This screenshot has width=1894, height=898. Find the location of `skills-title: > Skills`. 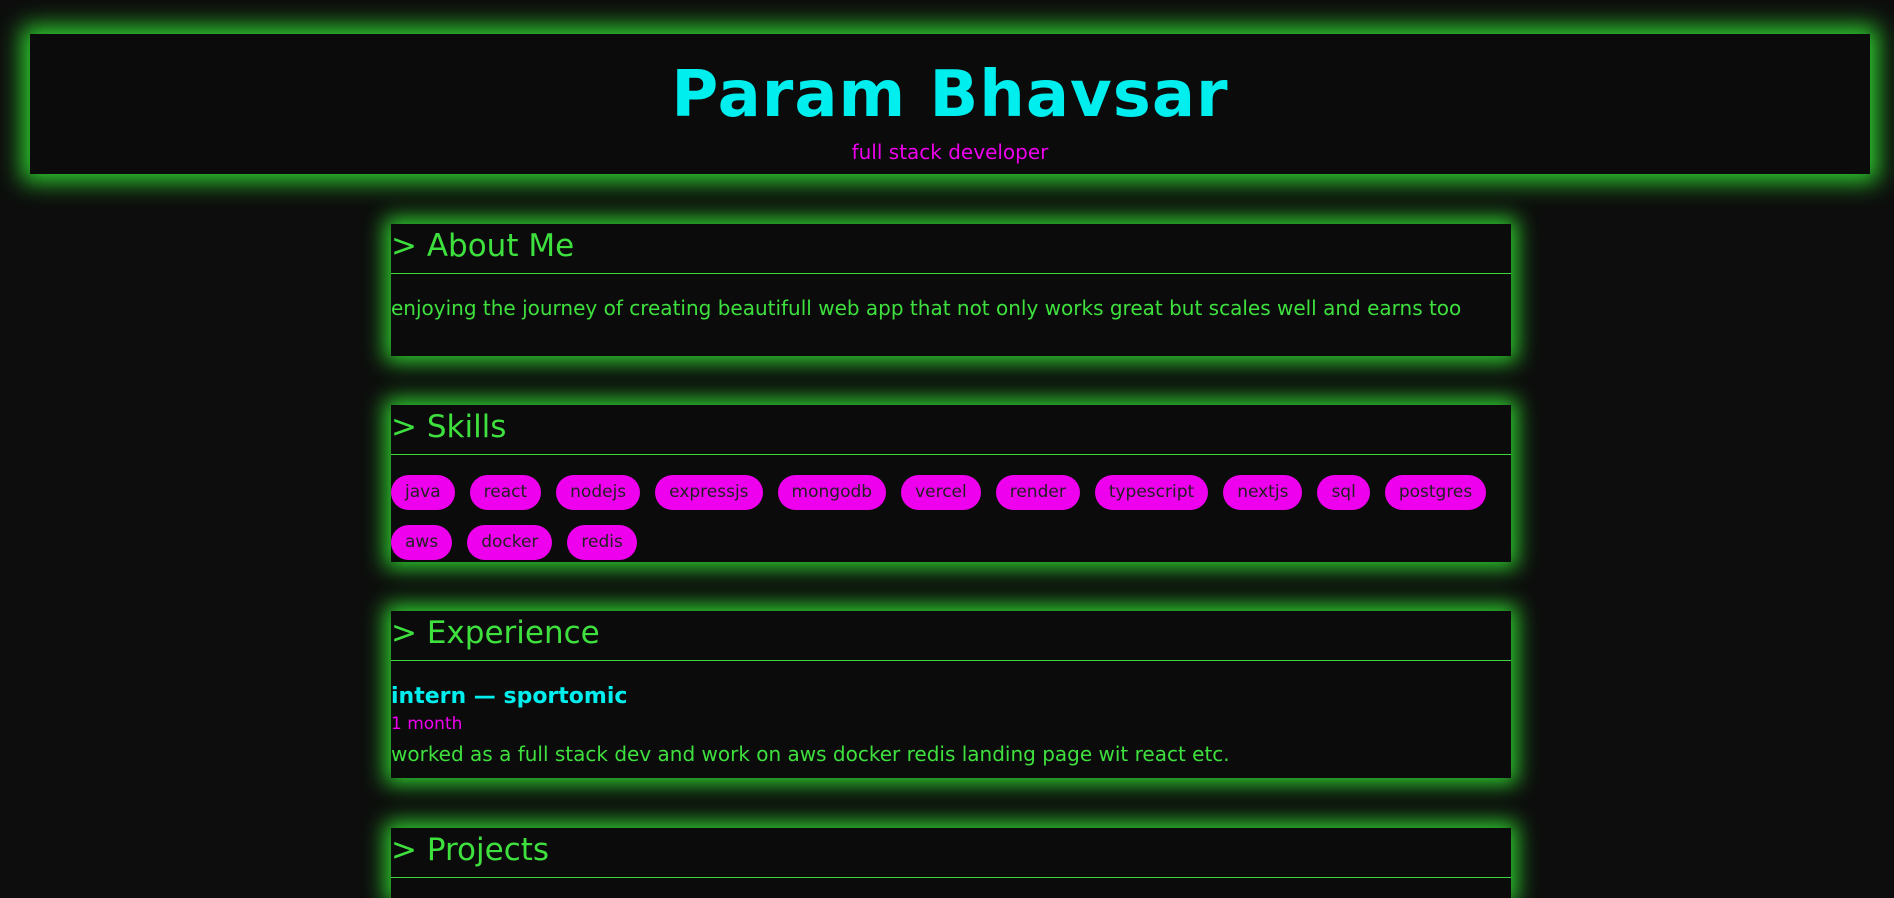

skills-title: > Skills is located at coordinates (449, 427).